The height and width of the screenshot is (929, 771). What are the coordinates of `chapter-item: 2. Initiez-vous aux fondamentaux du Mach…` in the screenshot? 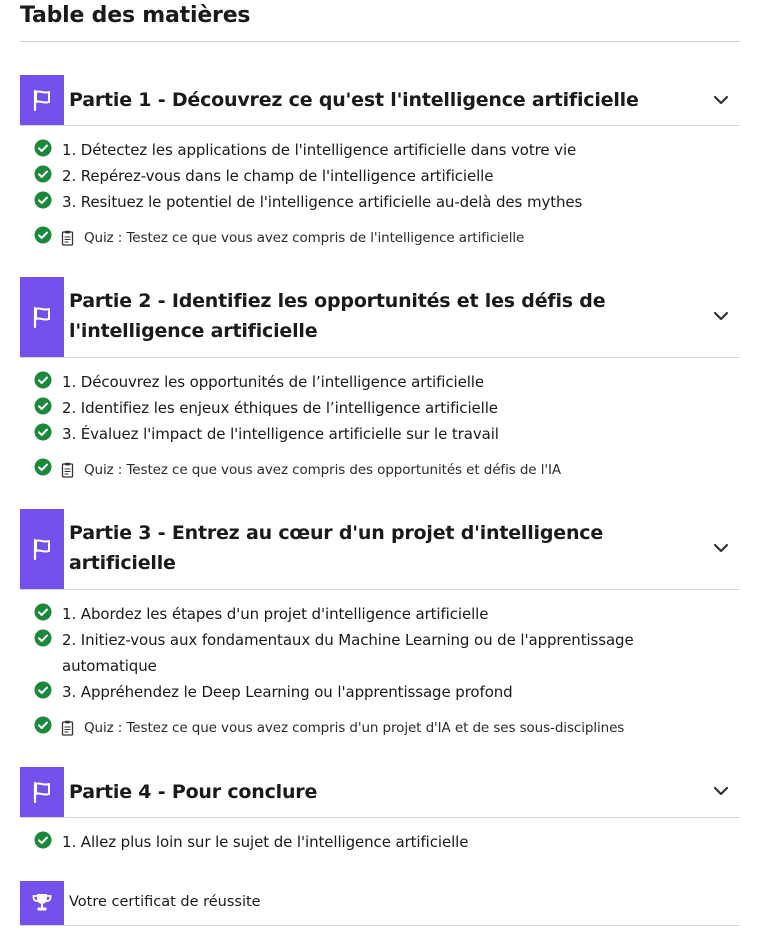 It's located at (379, 653).